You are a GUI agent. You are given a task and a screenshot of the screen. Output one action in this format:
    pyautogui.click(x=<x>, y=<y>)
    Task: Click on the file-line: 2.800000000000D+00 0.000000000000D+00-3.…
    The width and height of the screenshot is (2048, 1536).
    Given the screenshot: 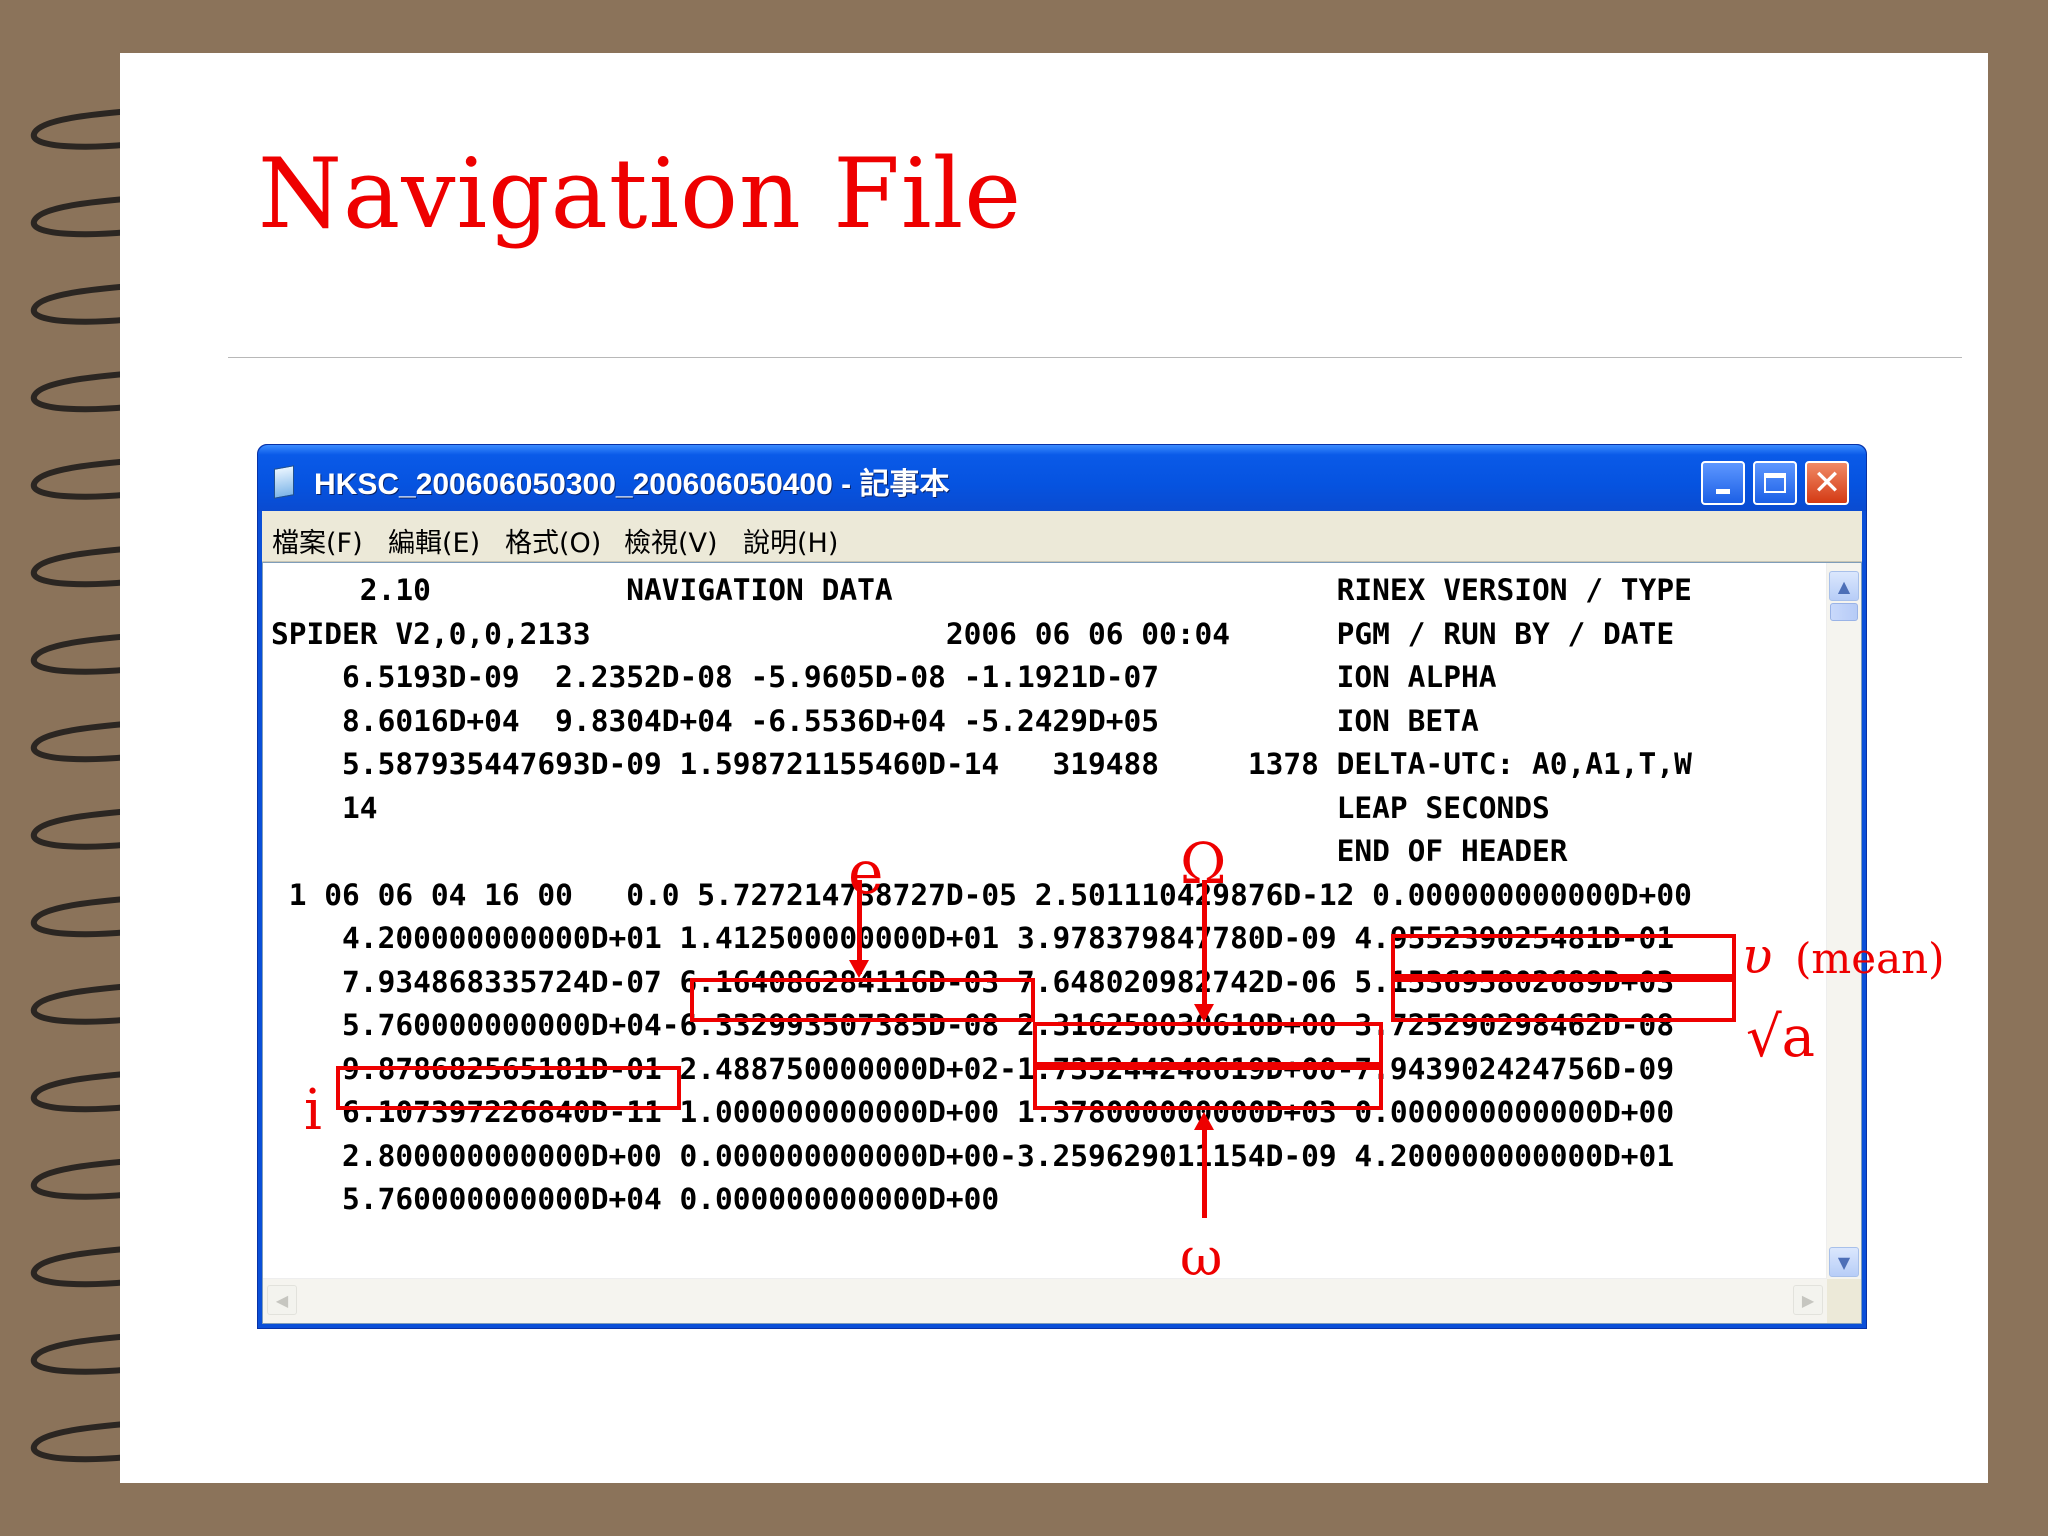 What is the action you would take?
    pyautogui.click(x=973, y=1155)
    